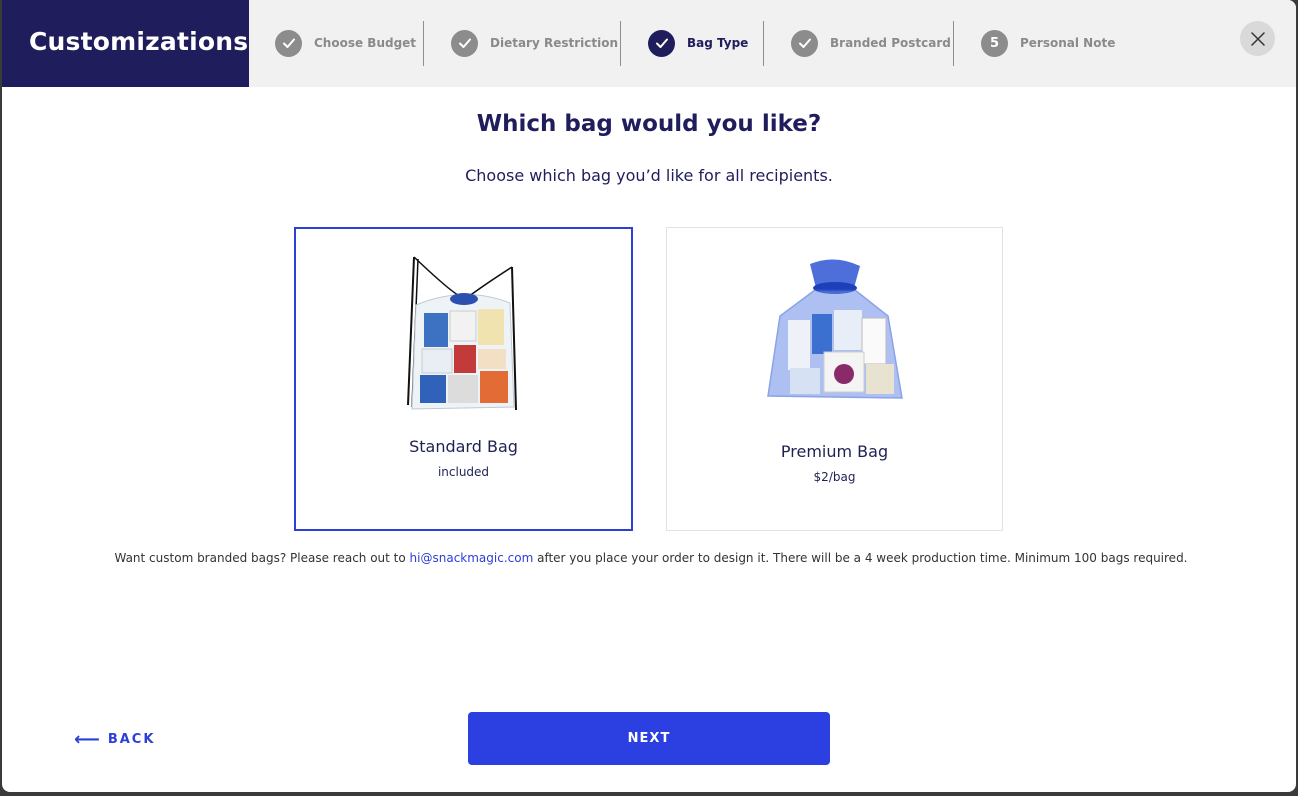  I want to click on close-button, so click(1257, 38).